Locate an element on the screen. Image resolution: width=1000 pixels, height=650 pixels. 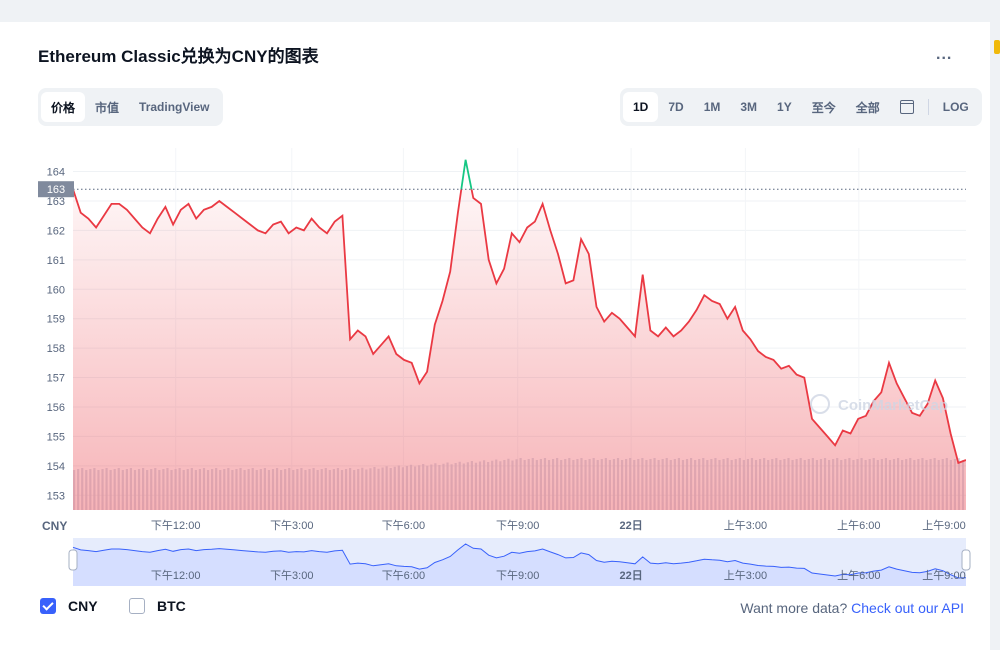
navigator-tick-label: 上午9:00 is located at coordinates (943, 575).